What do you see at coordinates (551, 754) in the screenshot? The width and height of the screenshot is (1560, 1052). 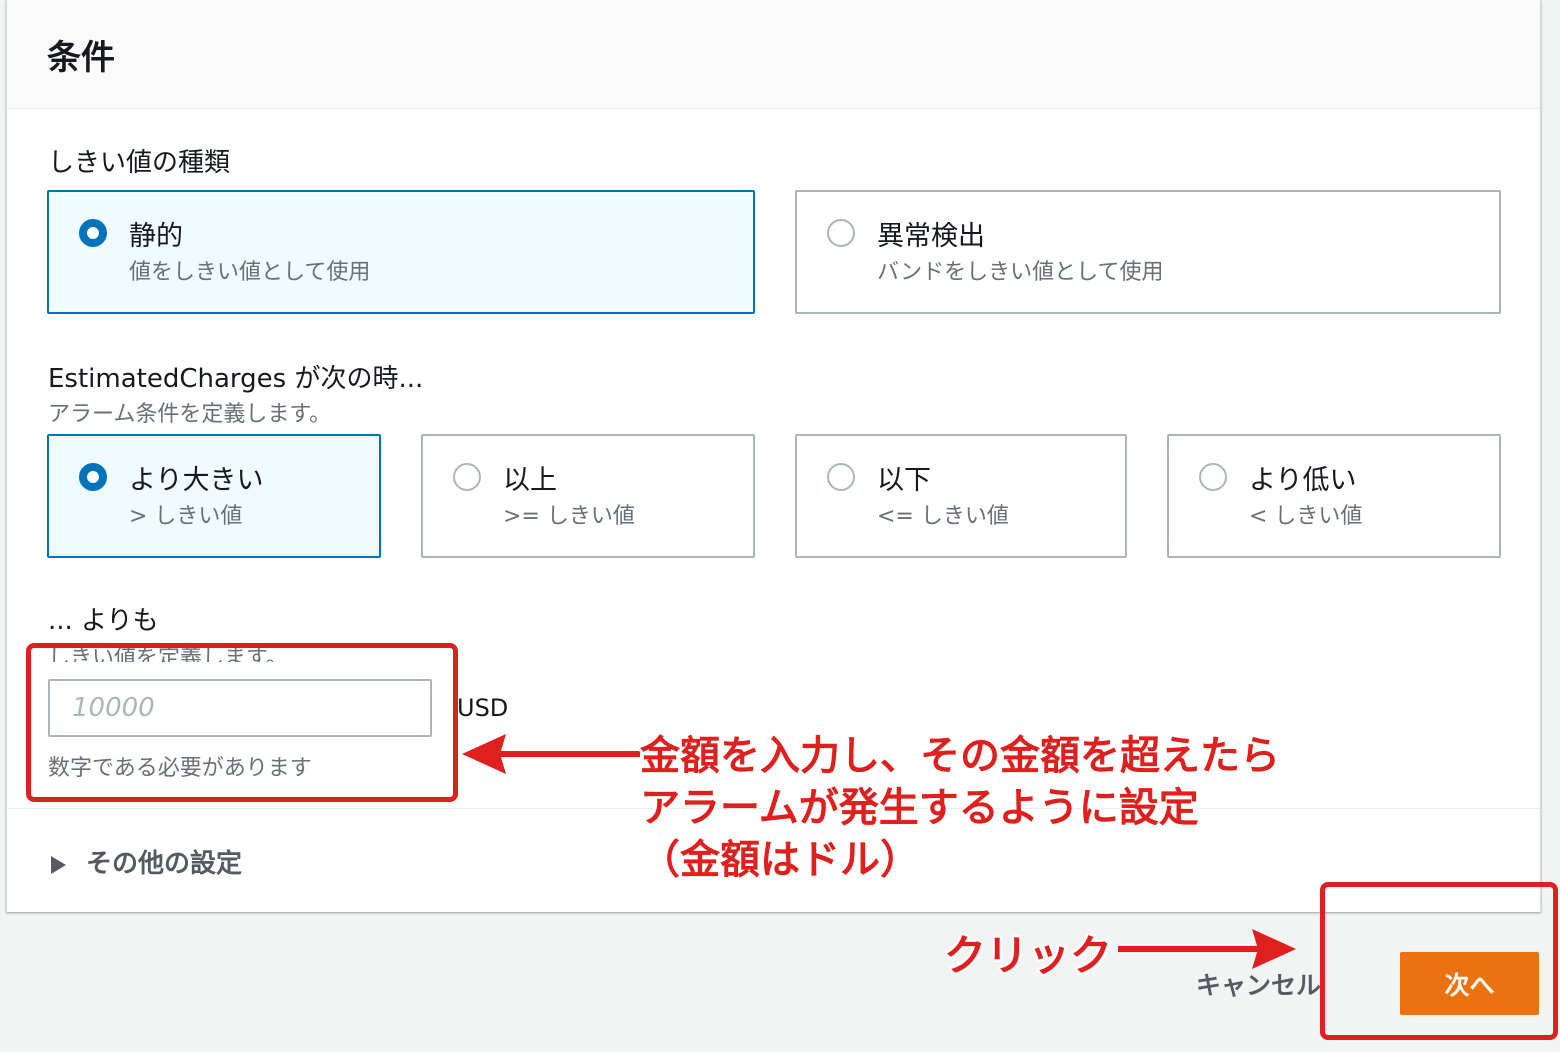 I see `arrow-left-icon` at bounding box center [551, 754].